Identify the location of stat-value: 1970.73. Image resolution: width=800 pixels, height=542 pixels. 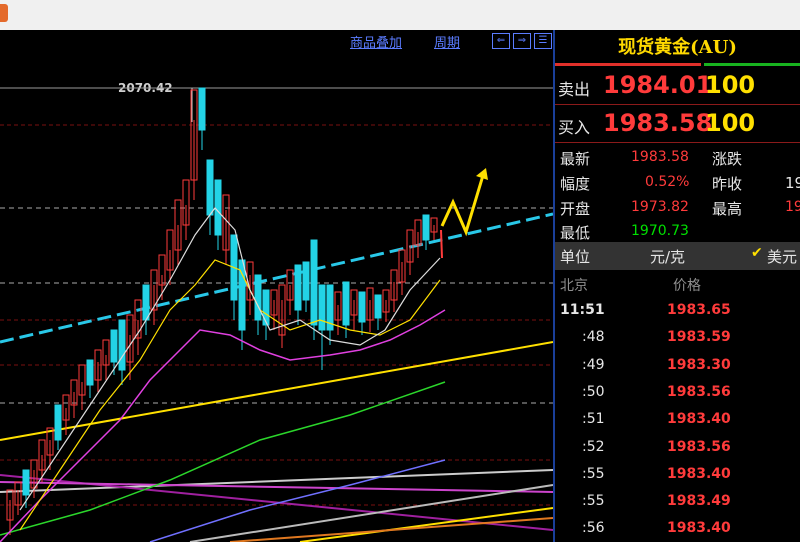
(660, 231).